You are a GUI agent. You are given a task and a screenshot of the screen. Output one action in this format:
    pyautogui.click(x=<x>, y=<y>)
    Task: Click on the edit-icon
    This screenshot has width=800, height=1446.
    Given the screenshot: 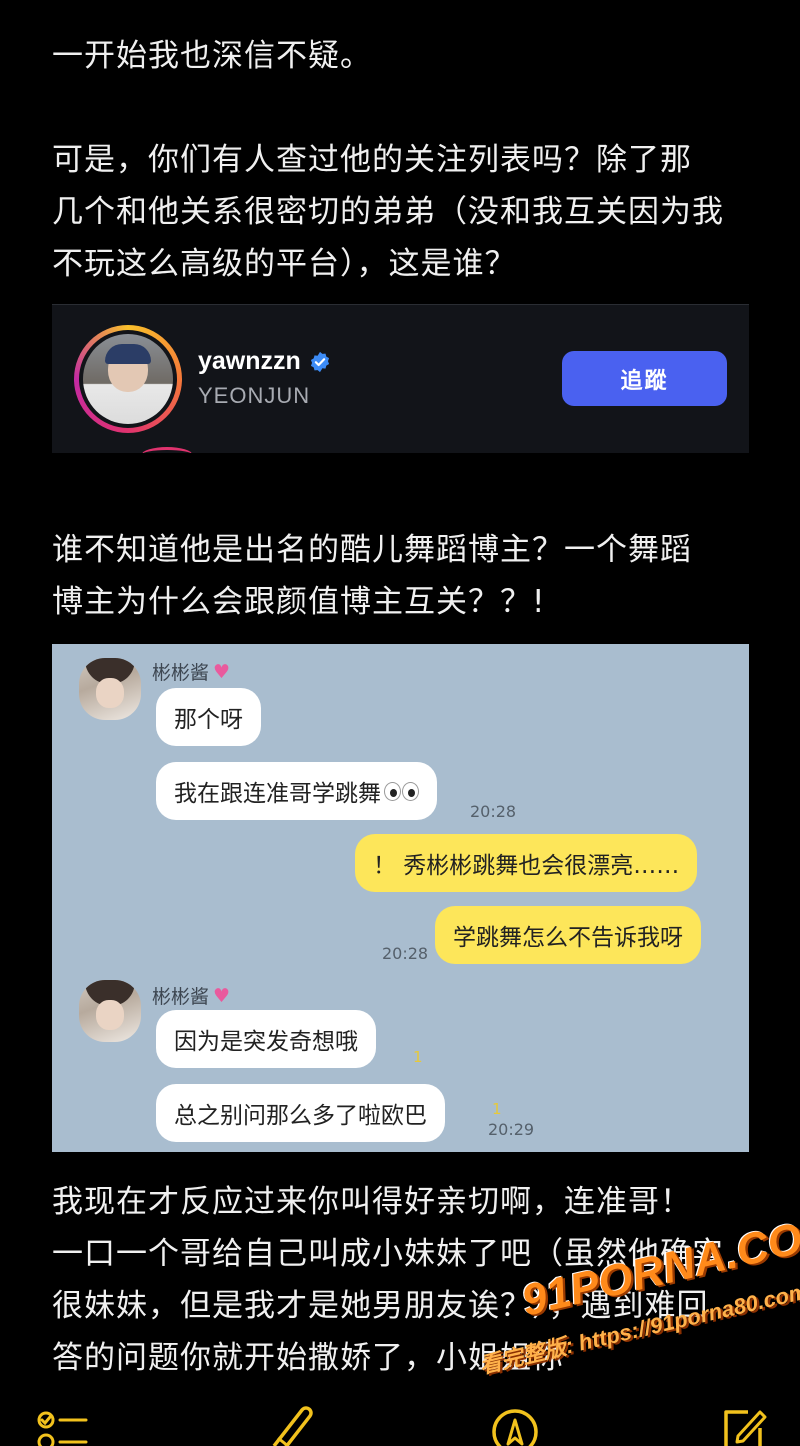 What is the action you would take?
    pyautogui.click(x=743, y=1424)
    